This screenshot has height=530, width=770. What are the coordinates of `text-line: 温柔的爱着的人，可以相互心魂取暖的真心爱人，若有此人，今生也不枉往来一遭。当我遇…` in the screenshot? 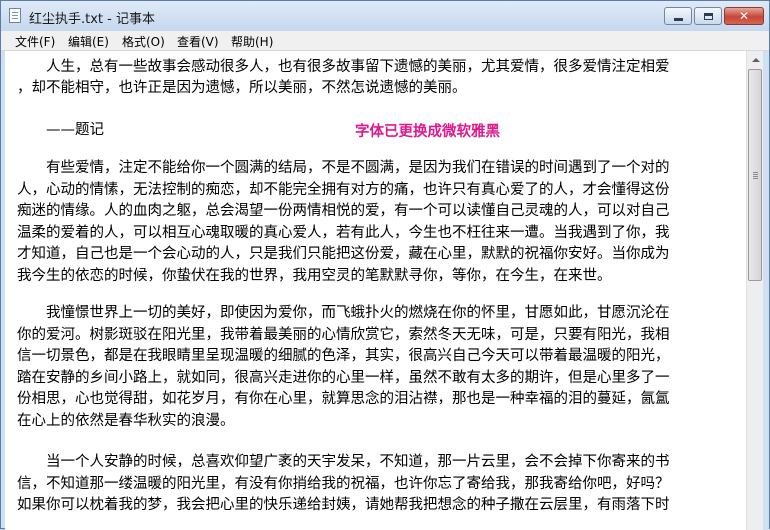 It's located at (343, 232).